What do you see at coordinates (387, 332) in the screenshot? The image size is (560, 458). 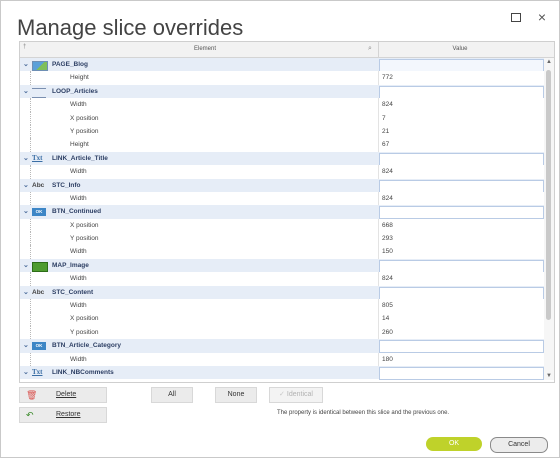 I see `property-value: 260` at bounding box center [387, 332].